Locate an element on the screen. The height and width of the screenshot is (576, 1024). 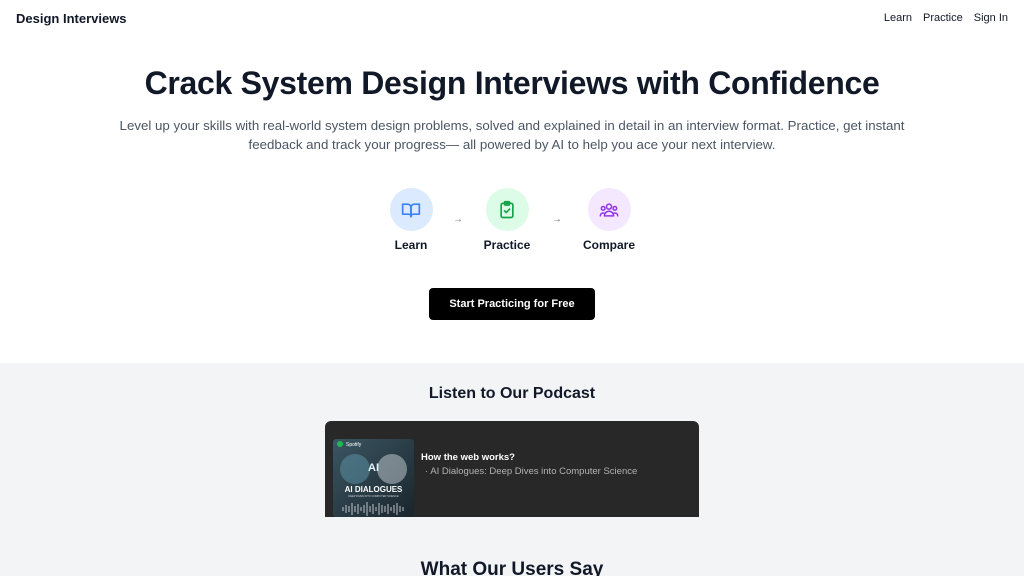
nav-link-sign-in: Sign In is located at coordinates (991, 18).